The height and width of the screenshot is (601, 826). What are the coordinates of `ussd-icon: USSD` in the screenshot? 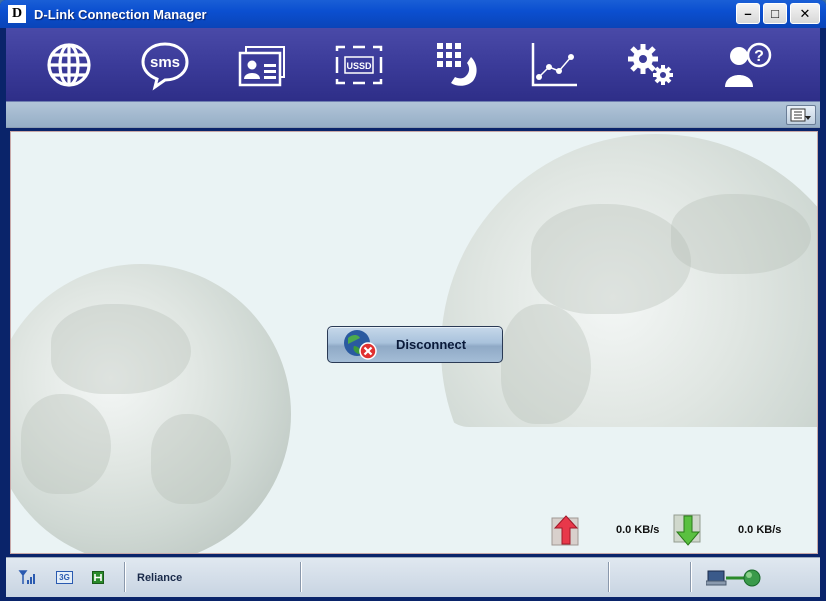 It's located at (359, 65).